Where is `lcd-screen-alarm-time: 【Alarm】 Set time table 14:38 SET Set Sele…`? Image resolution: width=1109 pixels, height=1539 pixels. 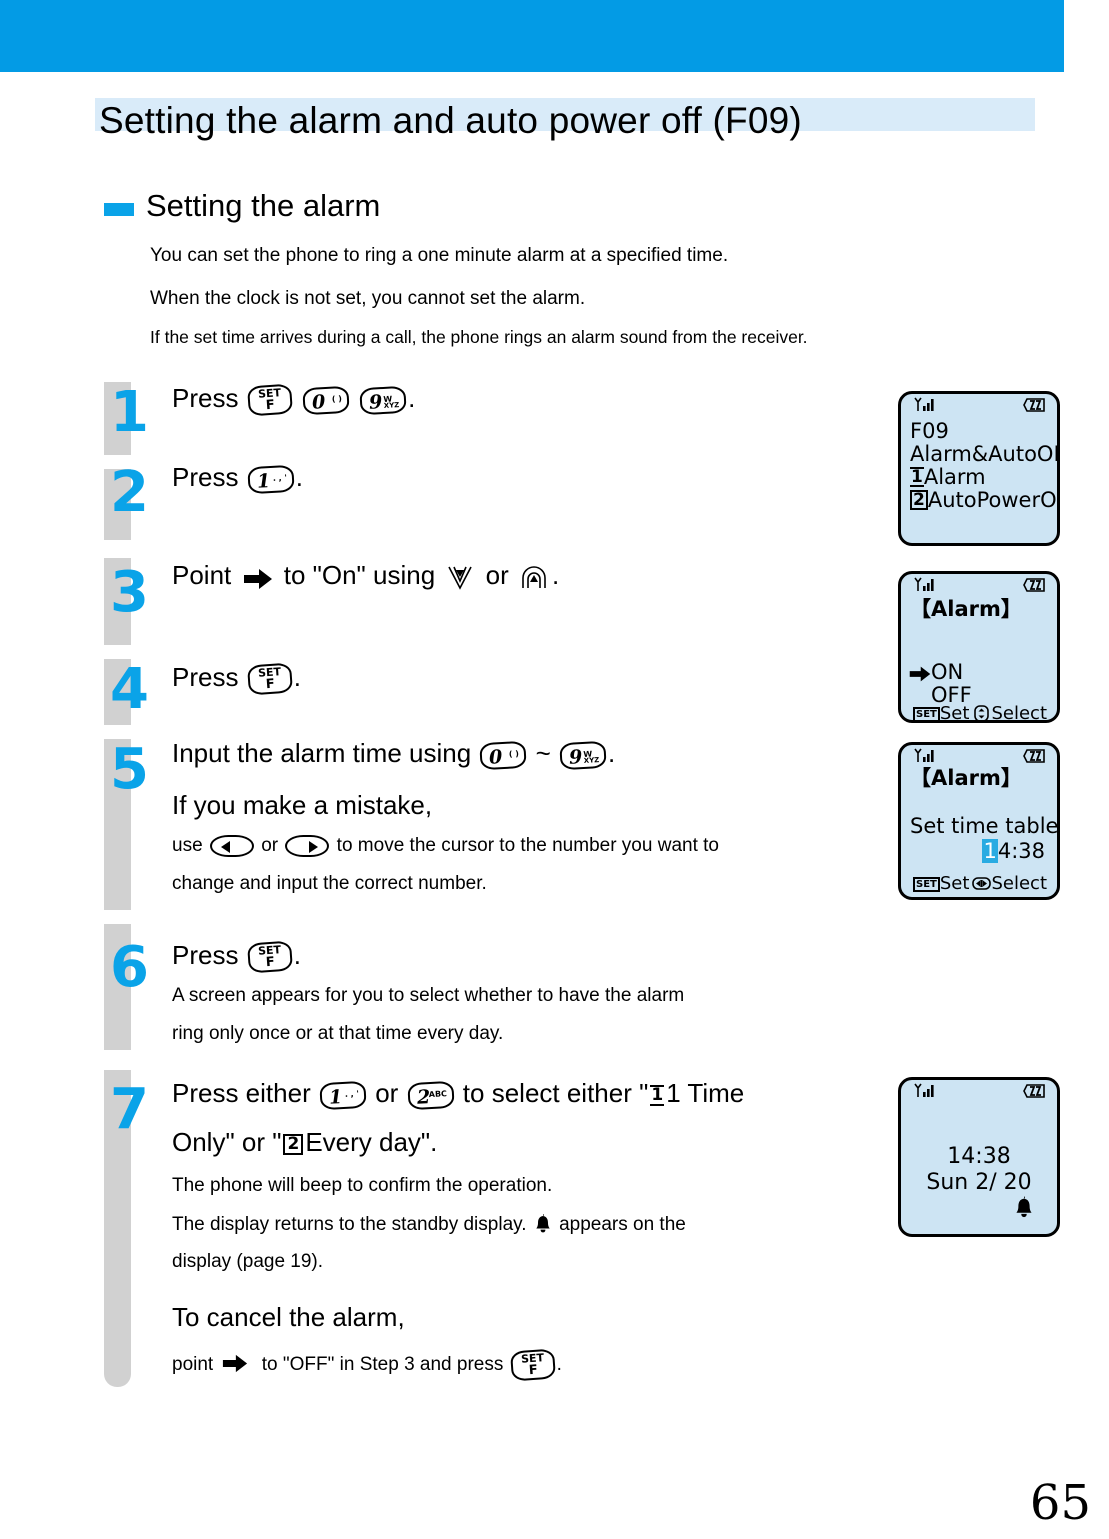
lcd-screen-alarm-time: 【Alarm】 Set time table 14:38 SET Set Sele… is located at coordinates (979, 821).